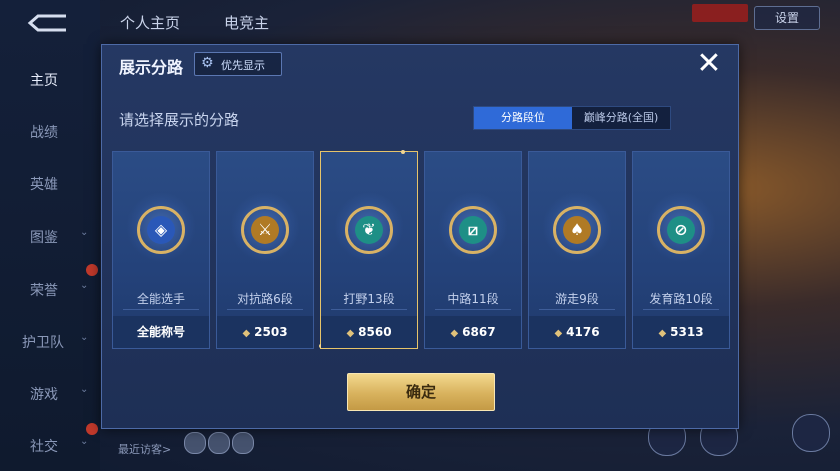 The height and width of the screenshot is (471, 840). I want to click on recent-visitors-link: 最近访客>, so click(144, 449).